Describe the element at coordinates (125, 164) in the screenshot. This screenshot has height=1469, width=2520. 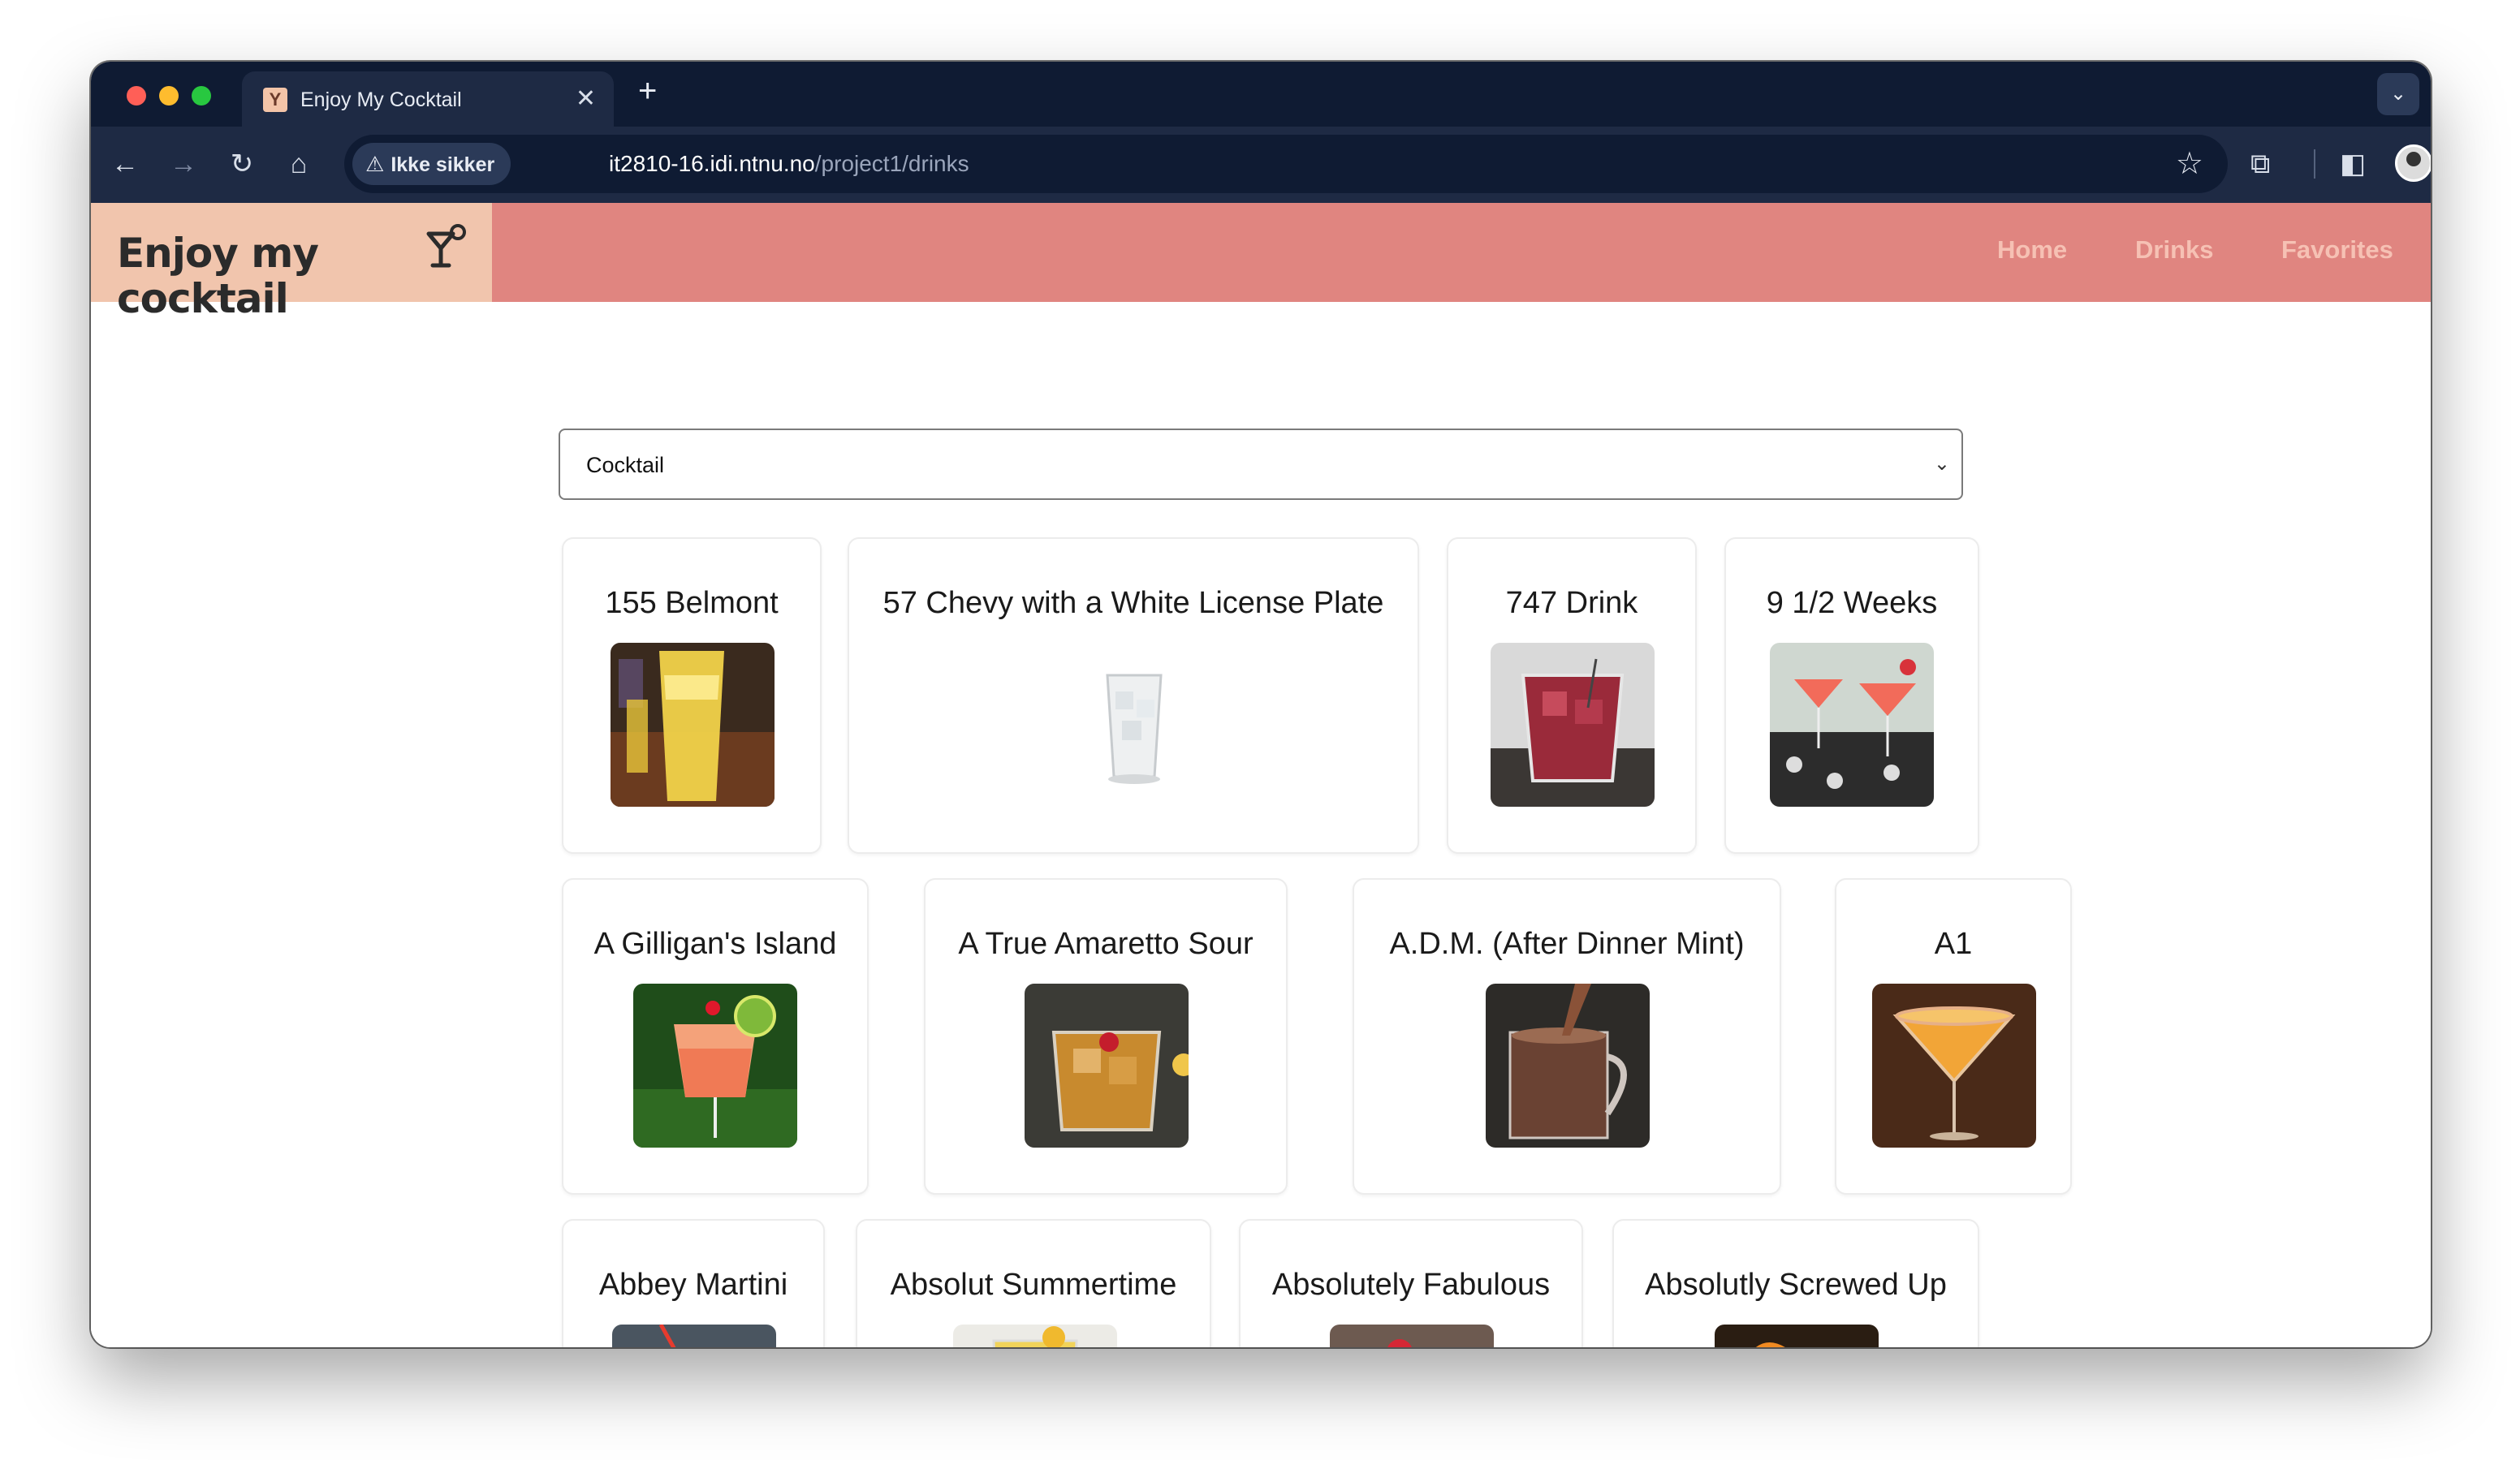
I see `back-arrow-icon: ←` at that location.